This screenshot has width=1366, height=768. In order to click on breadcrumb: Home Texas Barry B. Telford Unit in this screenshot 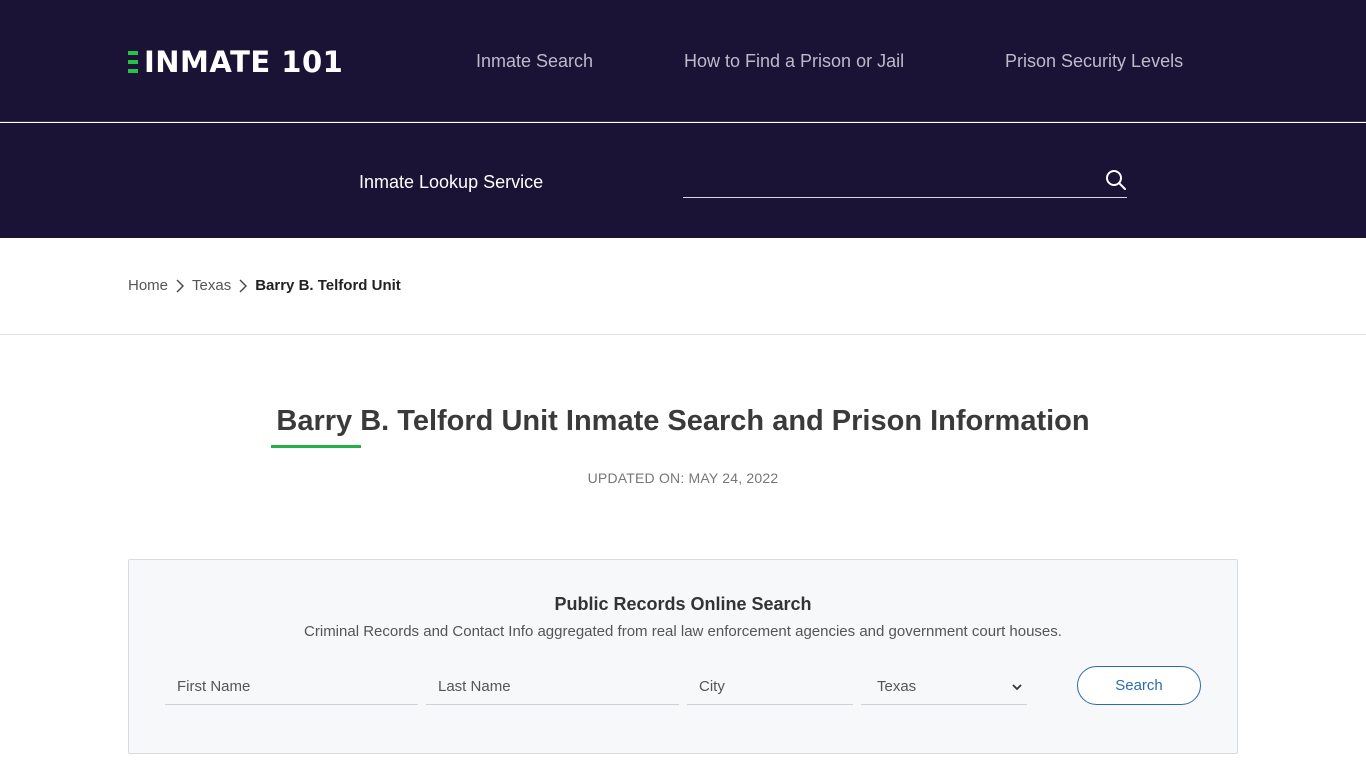, I will do `click(264, 285)`.